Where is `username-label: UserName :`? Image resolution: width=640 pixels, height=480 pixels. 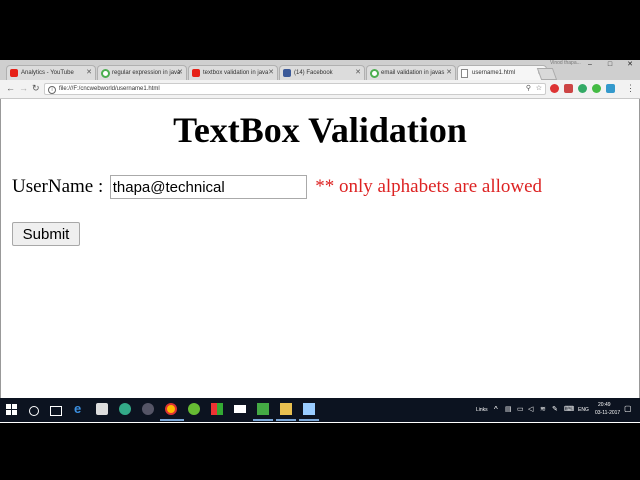
username-label: UserName : is located at coordinates (58, 186).